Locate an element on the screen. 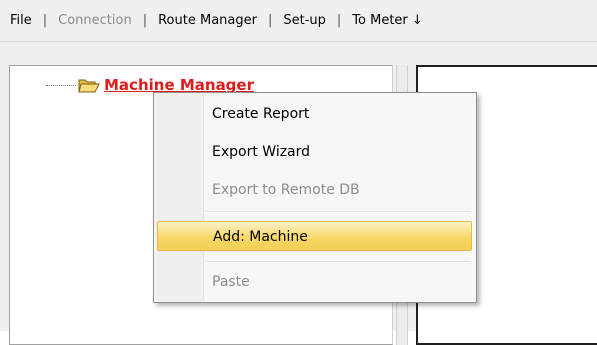  menu-item-paste: Paste is located at coordinates (231, 282).